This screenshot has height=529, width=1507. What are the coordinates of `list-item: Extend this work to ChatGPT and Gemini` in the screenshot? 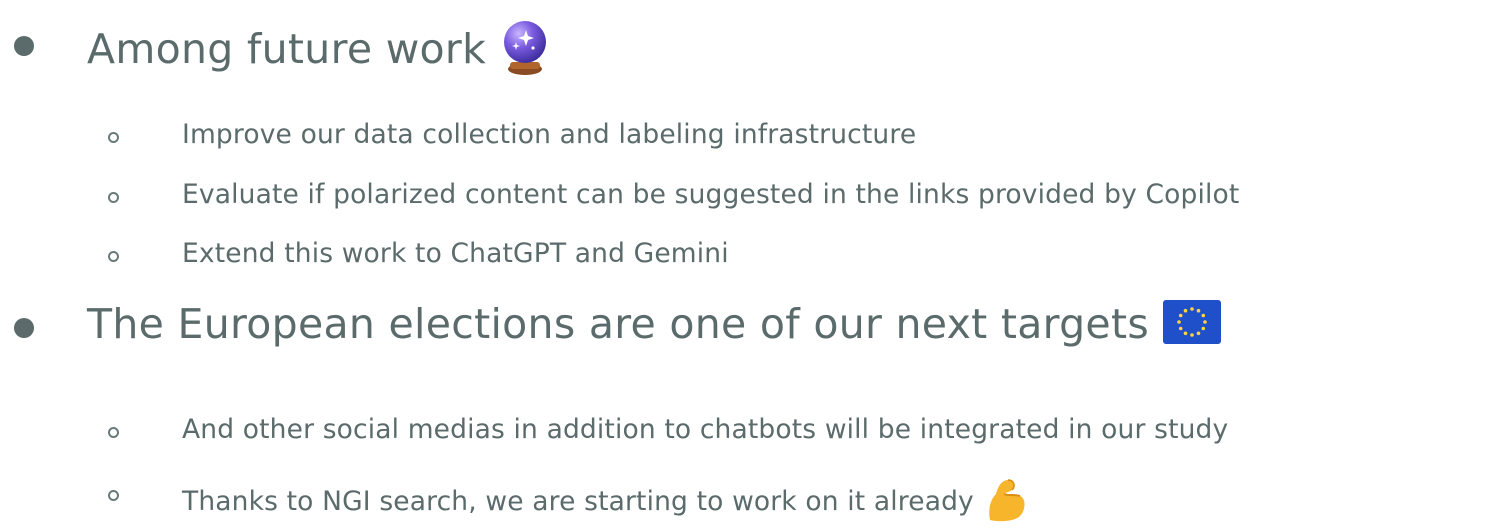 It's located at (753, 257).